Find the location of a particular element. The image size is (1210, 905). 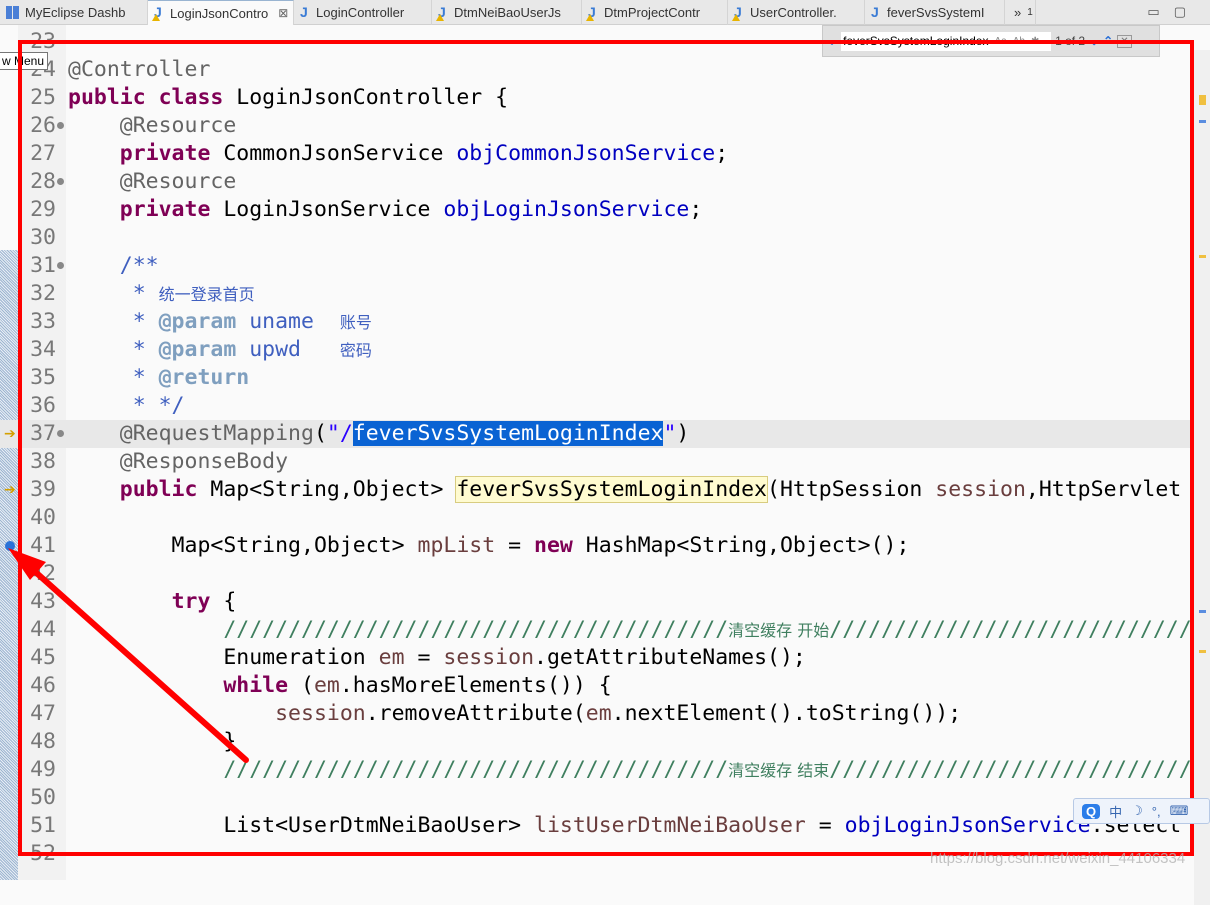

ime-toolbar: Q 中 ☽ °, ⌨ is located at coordinates (1141, 811).